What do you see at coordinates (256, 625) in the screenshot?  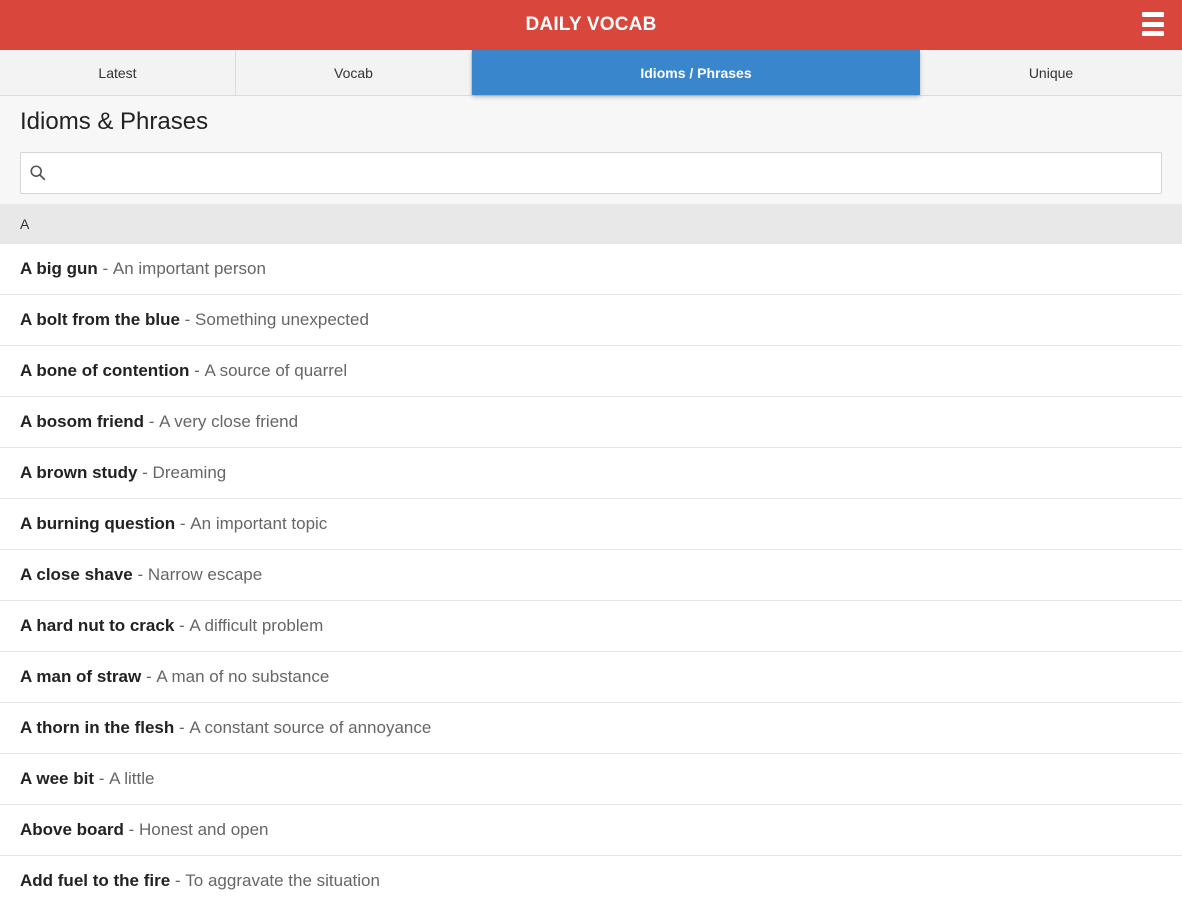 I see `idiom-meaning: A difficult problem` at bounding box center [256, 625].